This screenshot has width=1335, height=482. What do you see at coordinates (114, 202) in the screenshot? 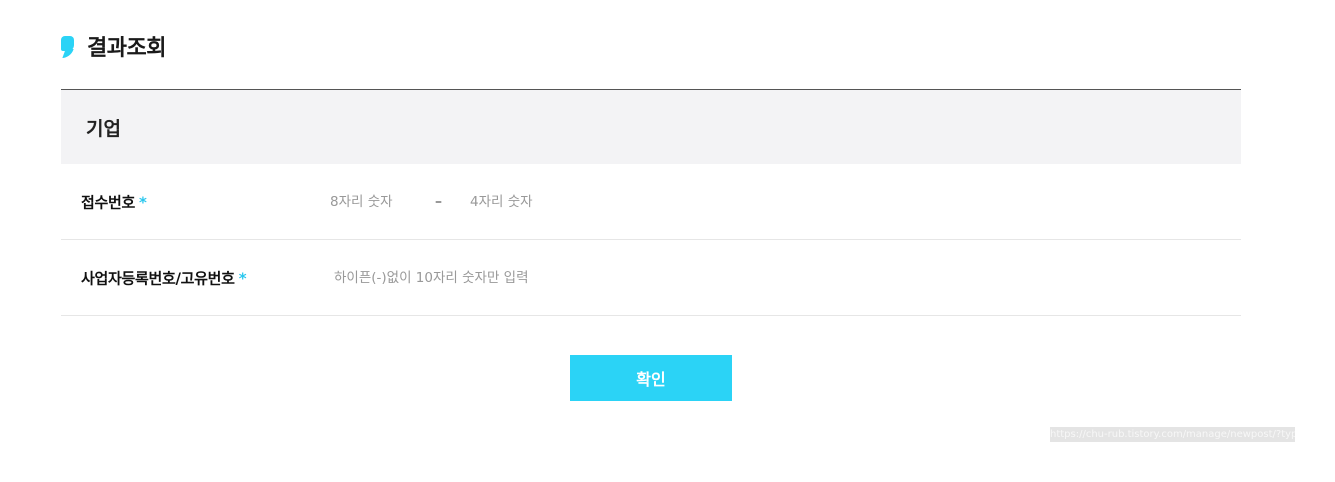
I see `receipt-number-label: 접수번호 *` at bounding box center [114, 202].